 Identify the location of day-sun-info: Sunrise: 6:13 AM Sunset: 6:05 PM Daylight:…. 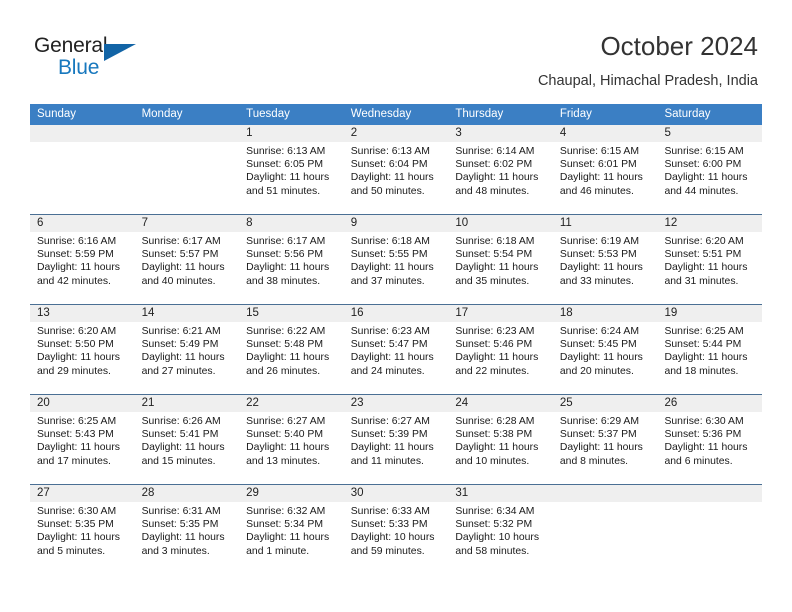
(291, 170).